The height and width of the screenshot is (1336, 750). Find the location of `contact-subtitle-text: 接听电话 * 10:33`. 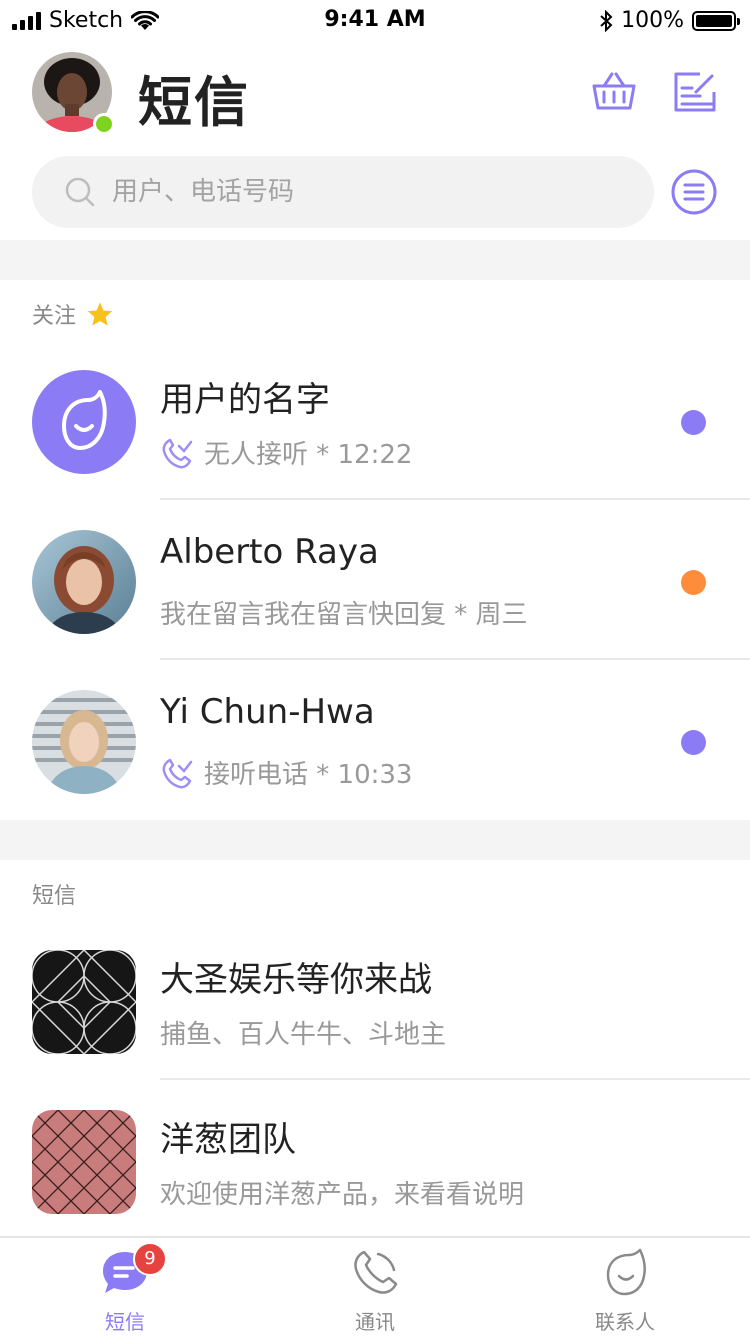

contact-subtitle-text: 接听电话 * 10:33 is located at coordinates (308, 775).